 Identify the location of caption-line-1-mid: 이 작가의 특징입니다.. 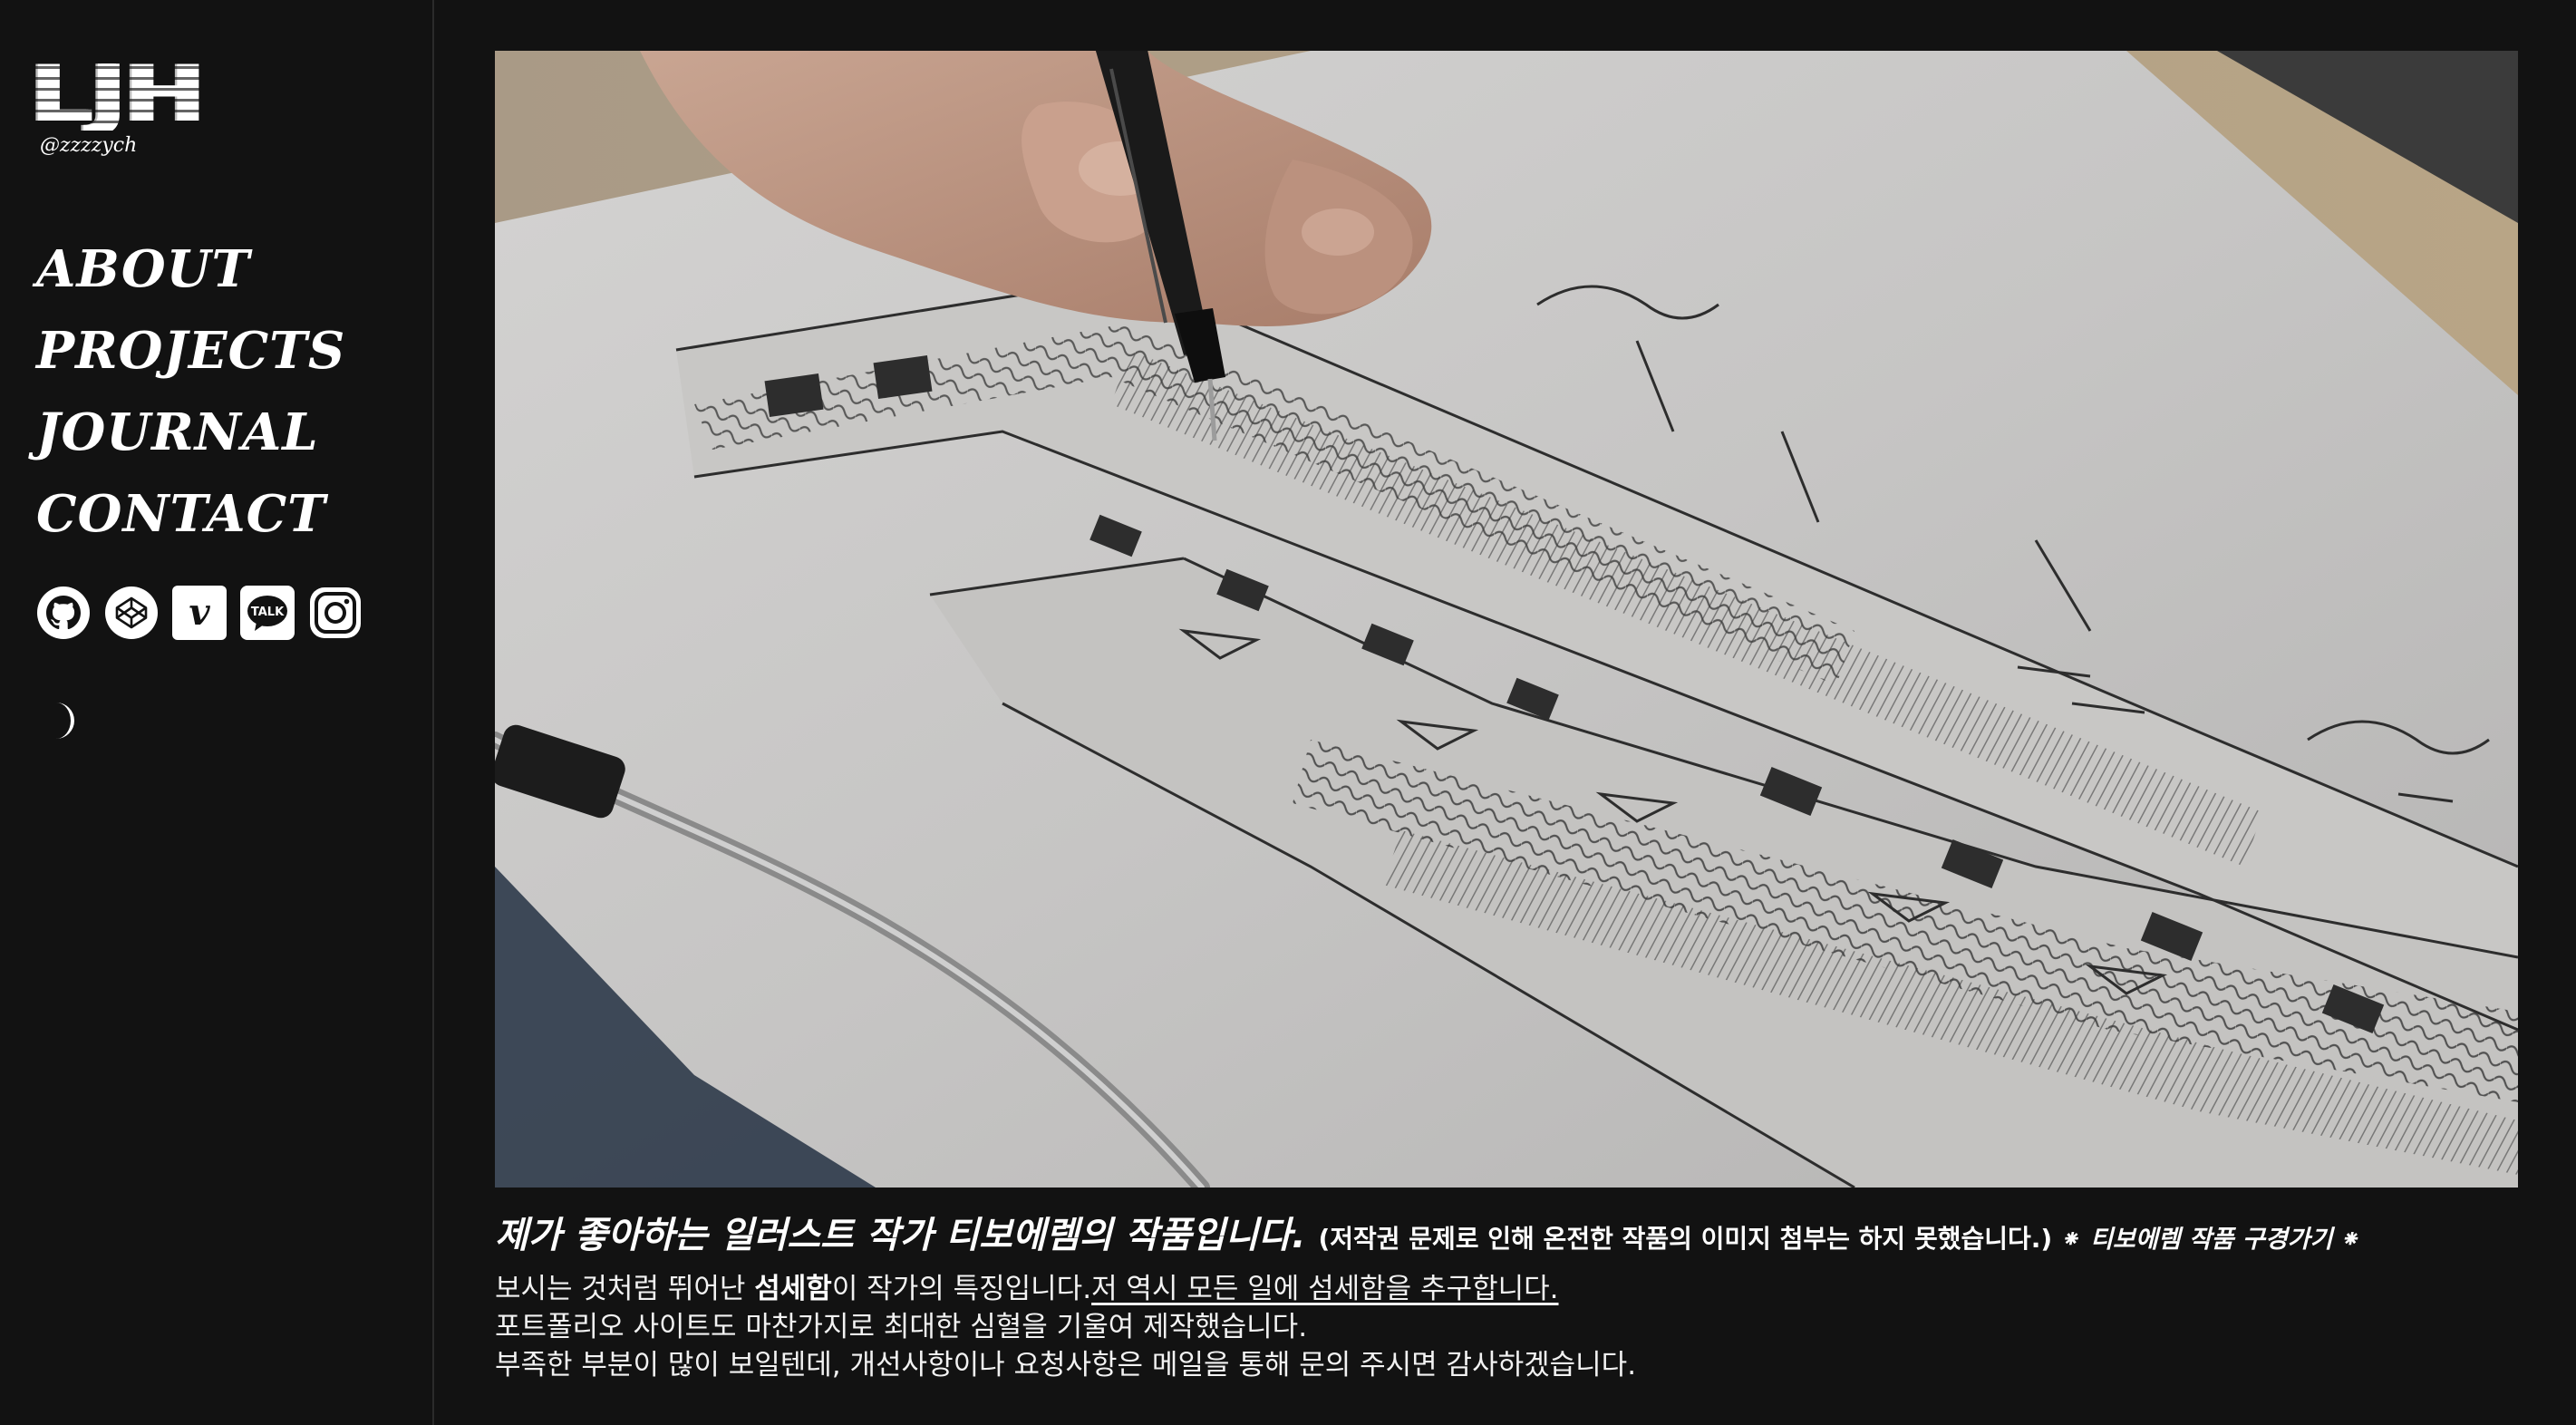
(961, 1289).